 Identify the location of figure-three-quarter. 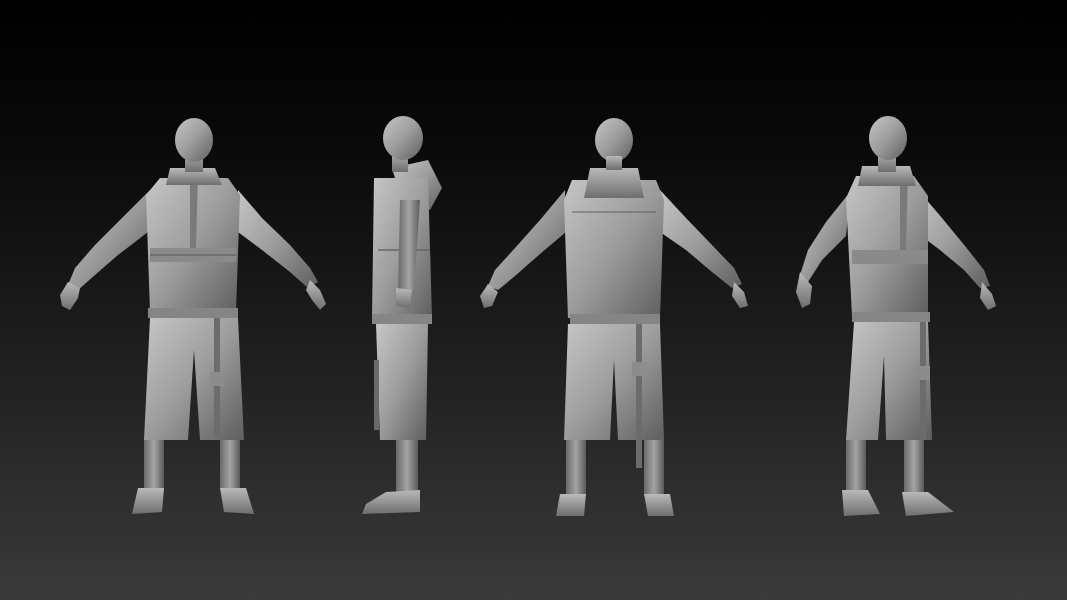
(896, 316).